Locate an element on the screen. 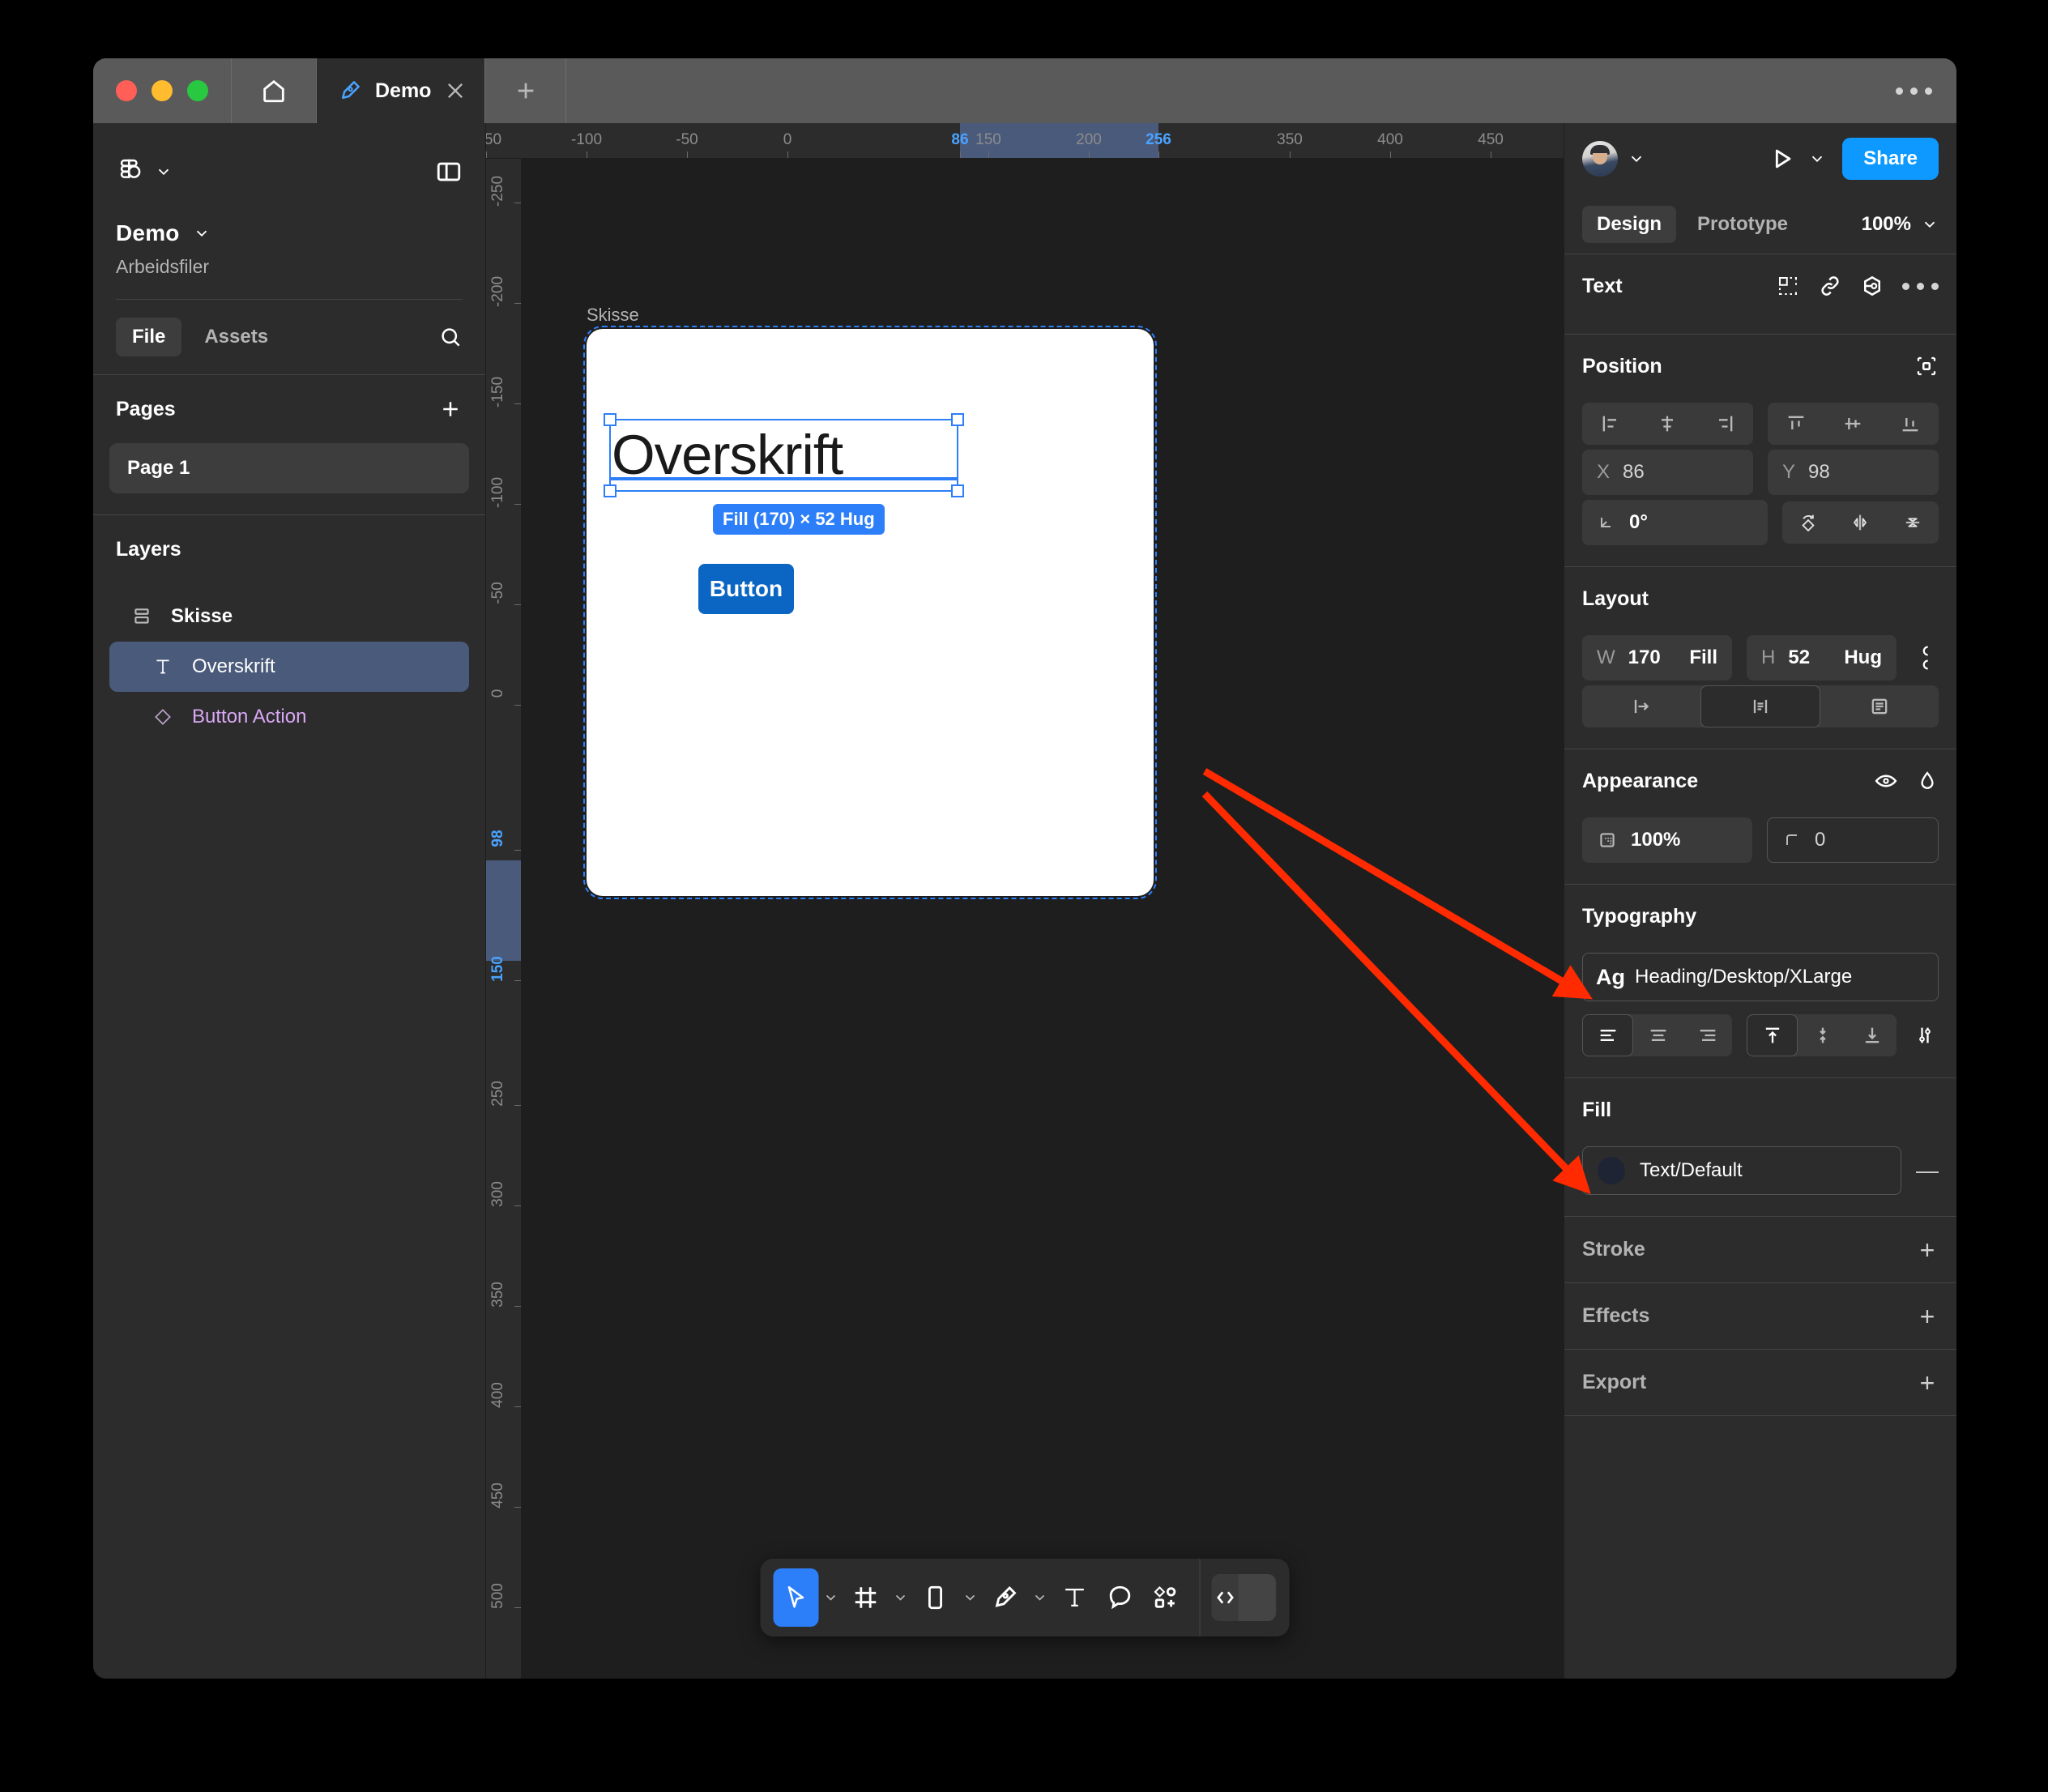 Image resolution: width=2048 pixels, height=1792 pixels. search-button is located at coordinates (450, 337).